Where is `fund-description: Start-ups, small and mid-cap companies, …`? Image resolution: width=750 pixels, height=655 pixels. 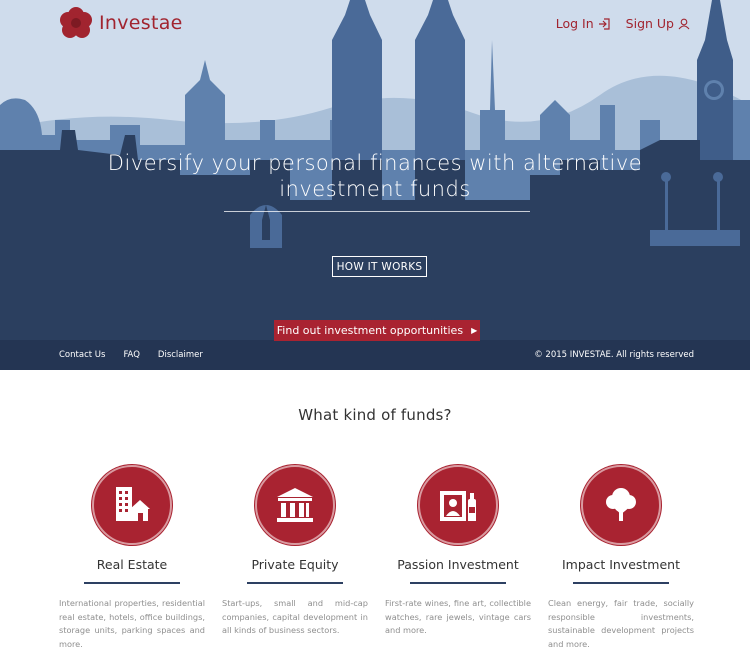
fund-description: Start-ups, small and mid-cap companies, … is located at coordinates (295, 616).